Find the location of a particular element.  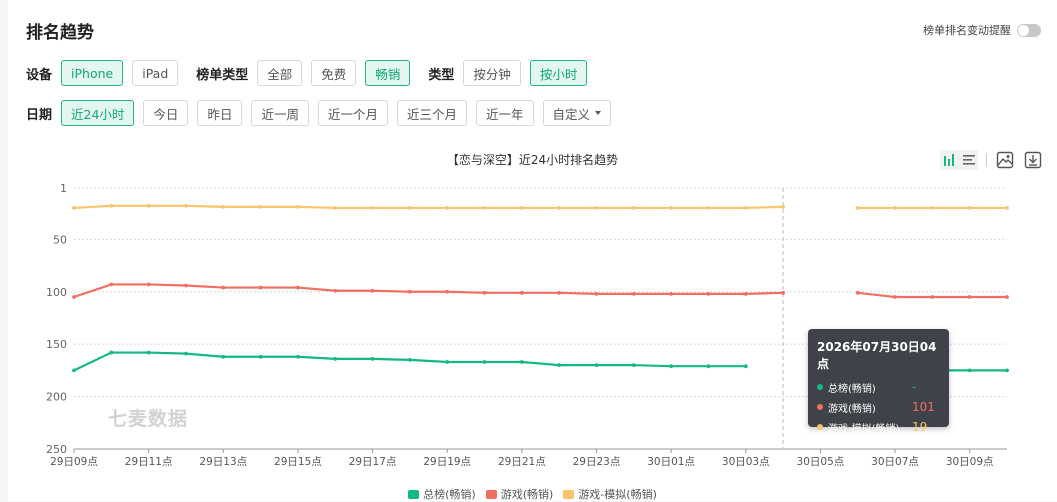

x-tick-label: 30日01点 is located at coordinates (671, 462).